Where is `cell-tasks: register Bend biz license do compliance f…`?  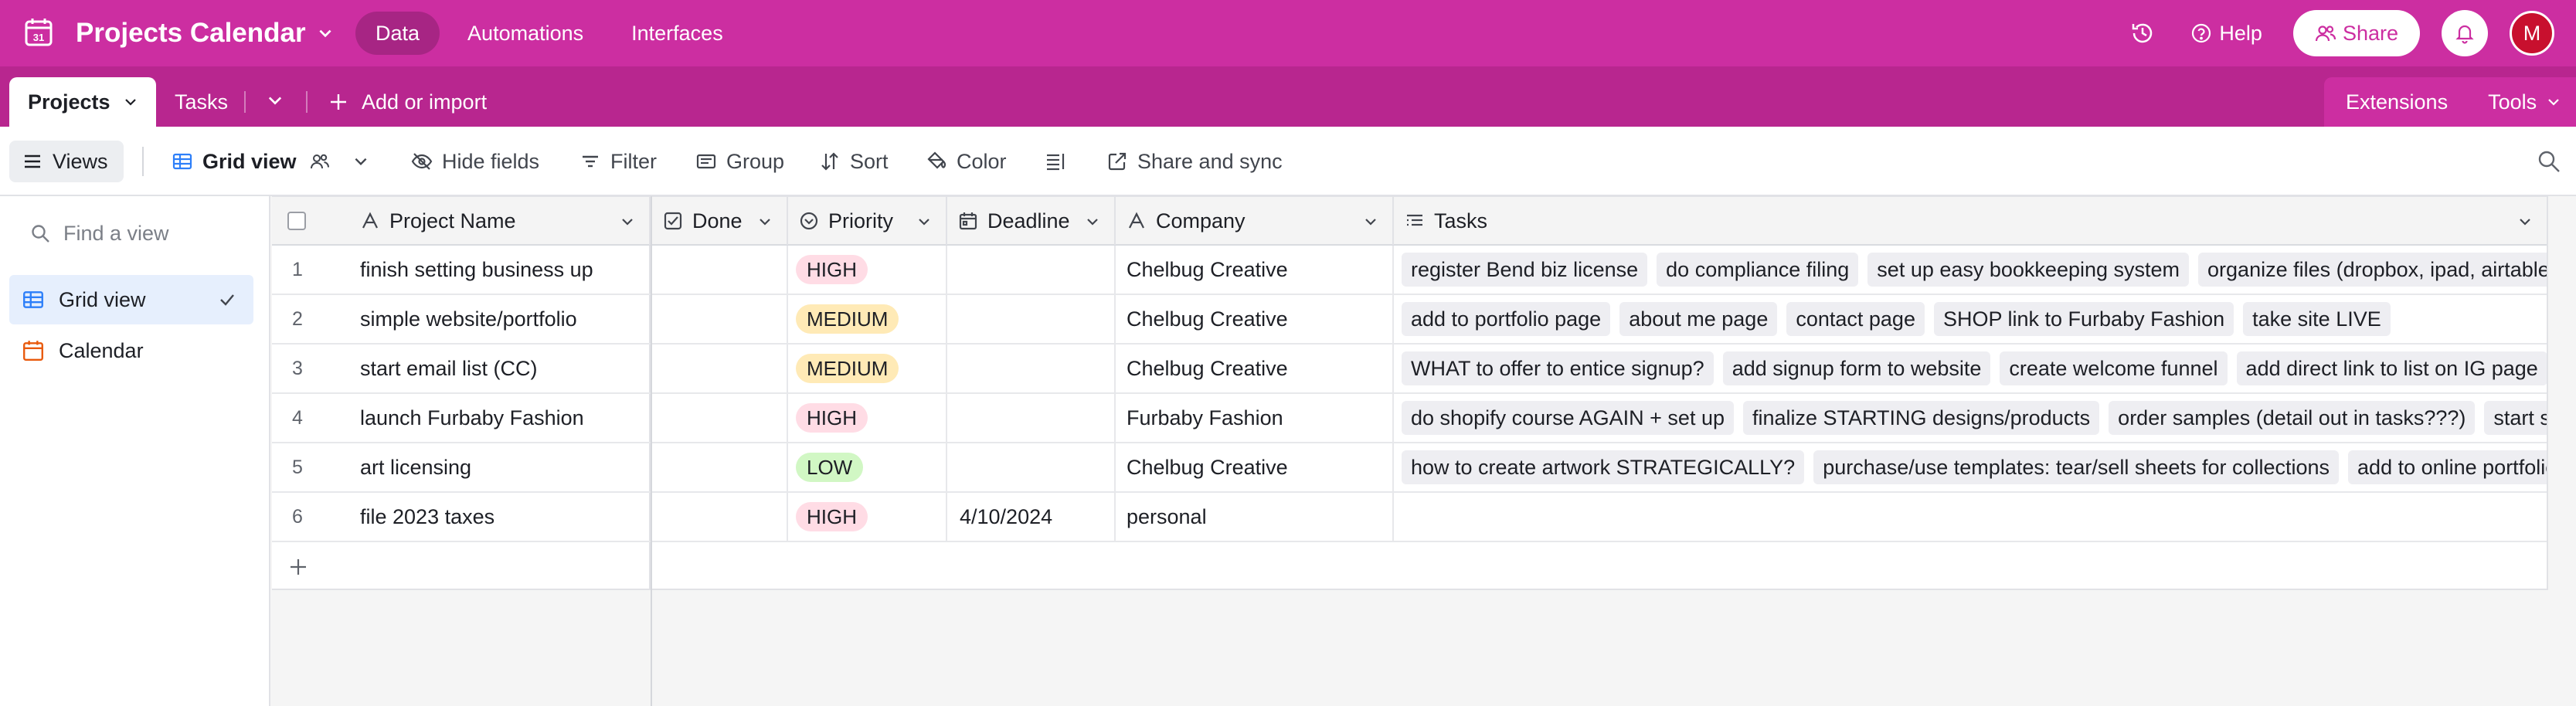 cell-tasks: register Bend biz license do compliance f… is located at coordinates (1970, 270).